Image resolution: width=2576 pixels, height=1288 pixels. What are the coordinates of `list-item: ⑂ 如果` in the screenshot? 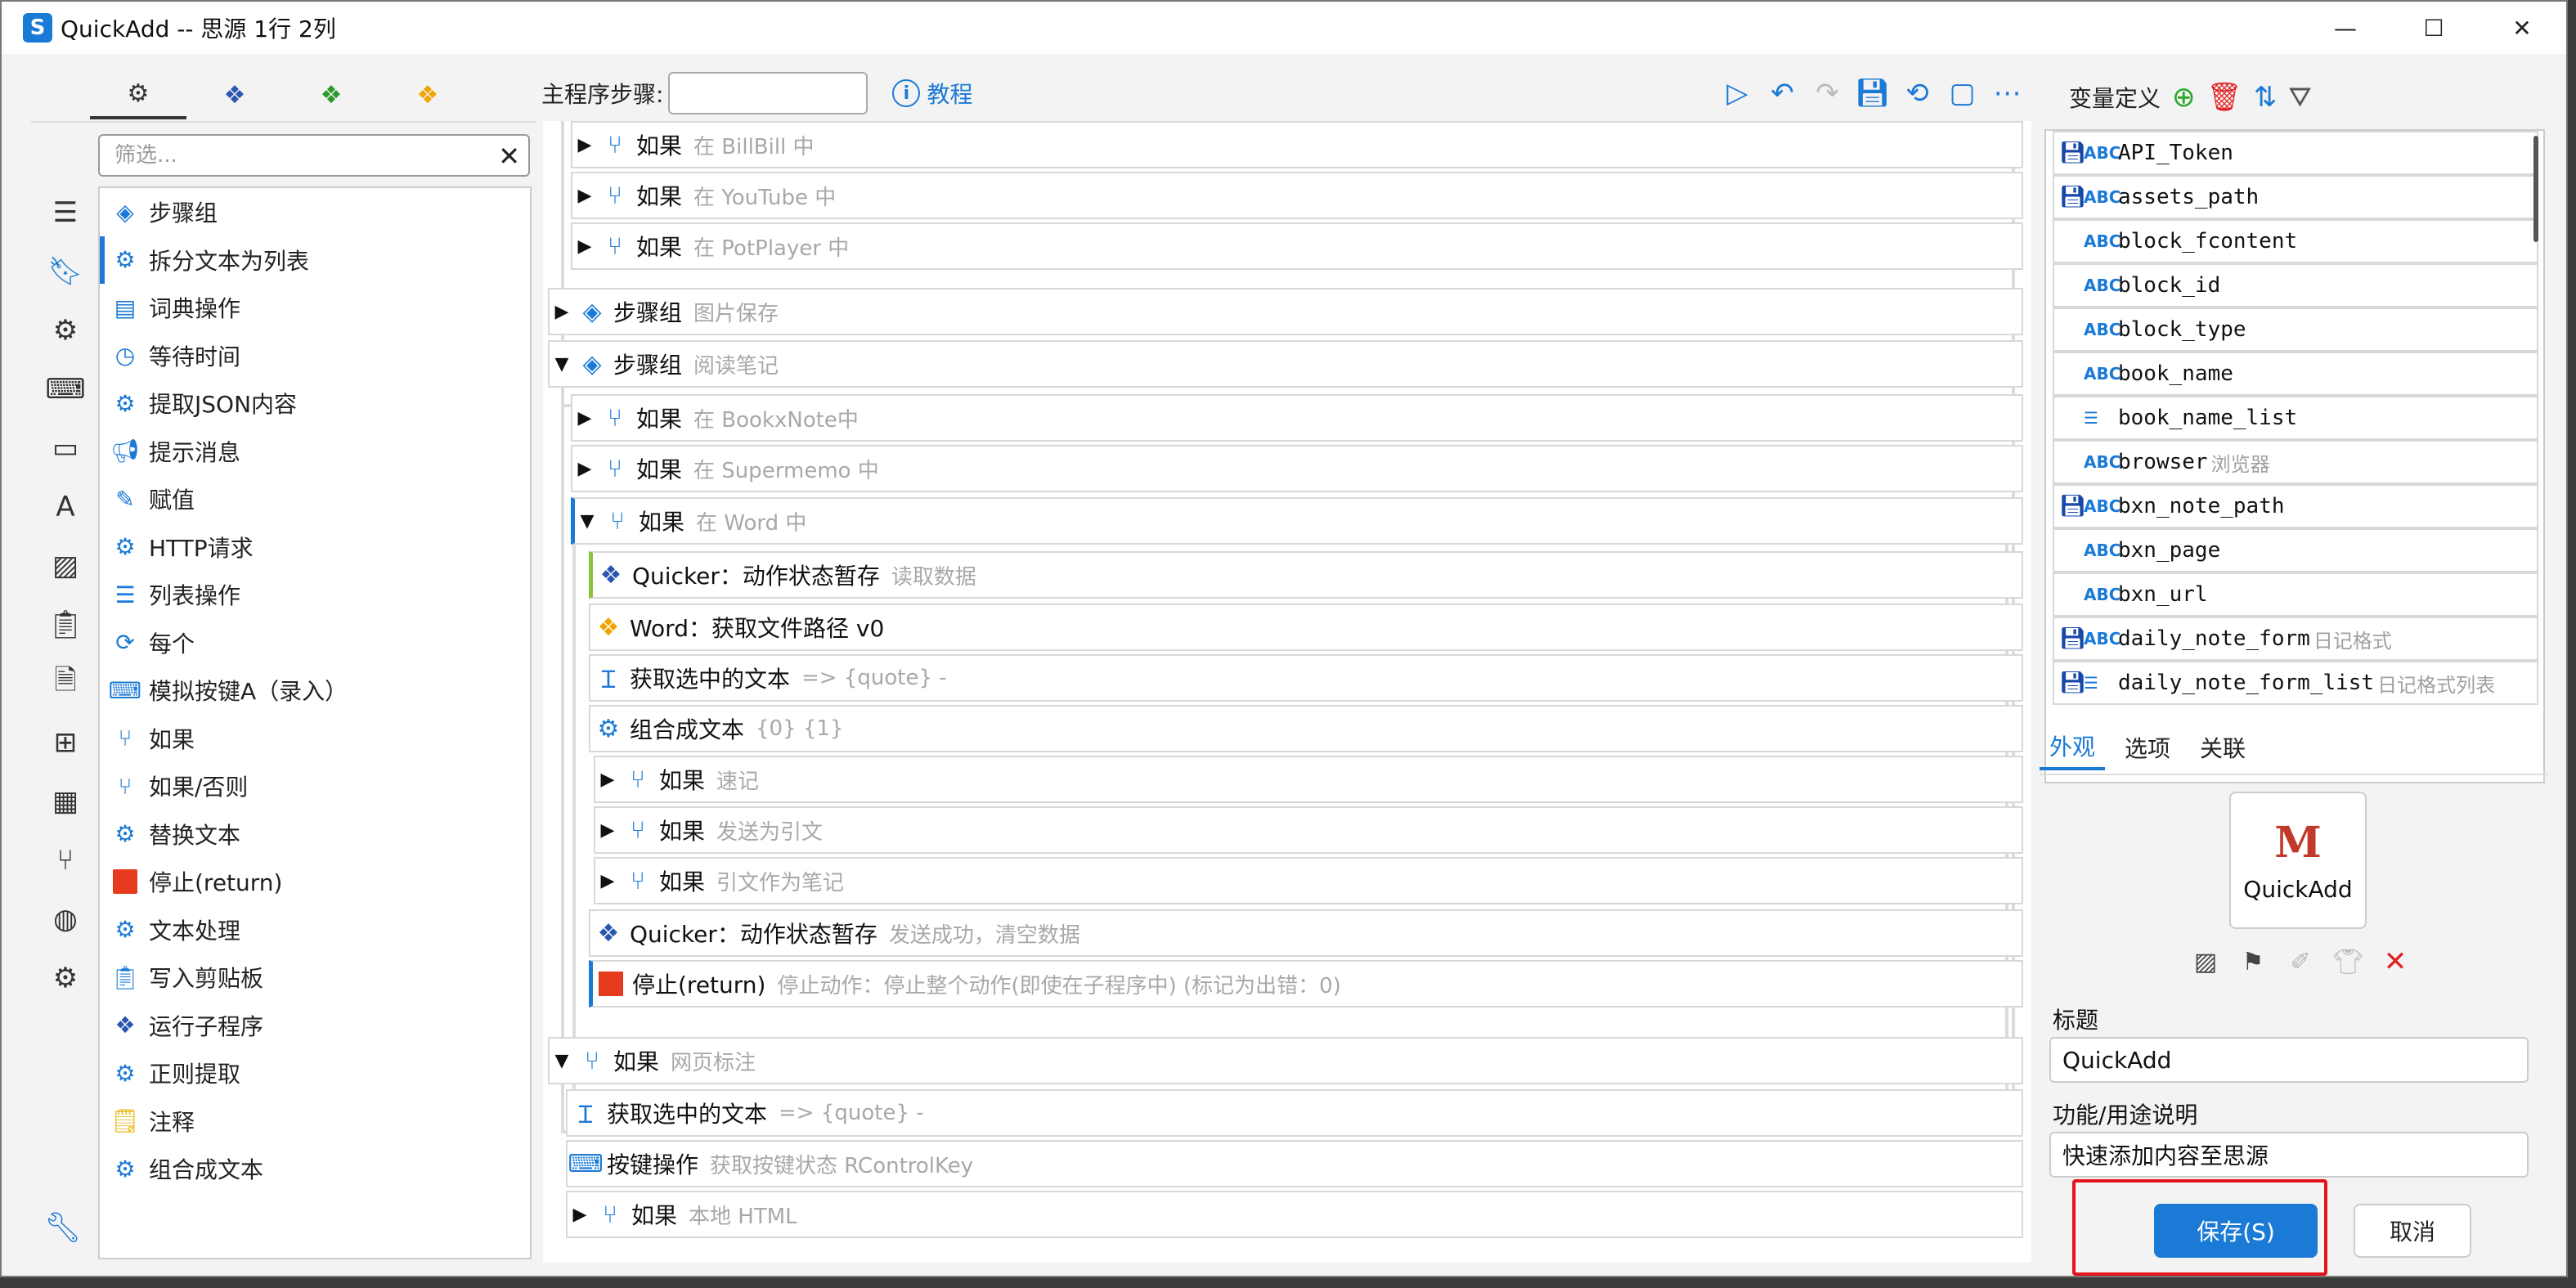 It's located at (315, 739).